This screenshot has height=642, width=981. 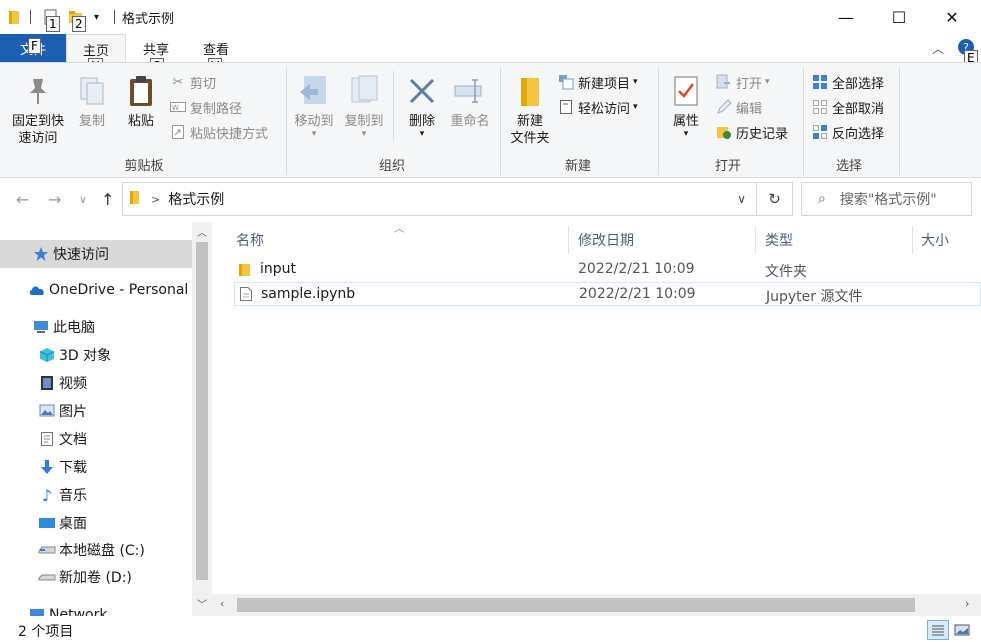 What do you see at coordinates (96, 411) in the screenshot?
I see `nav-item-pictures: 图片` at bounding box center [96, 411].